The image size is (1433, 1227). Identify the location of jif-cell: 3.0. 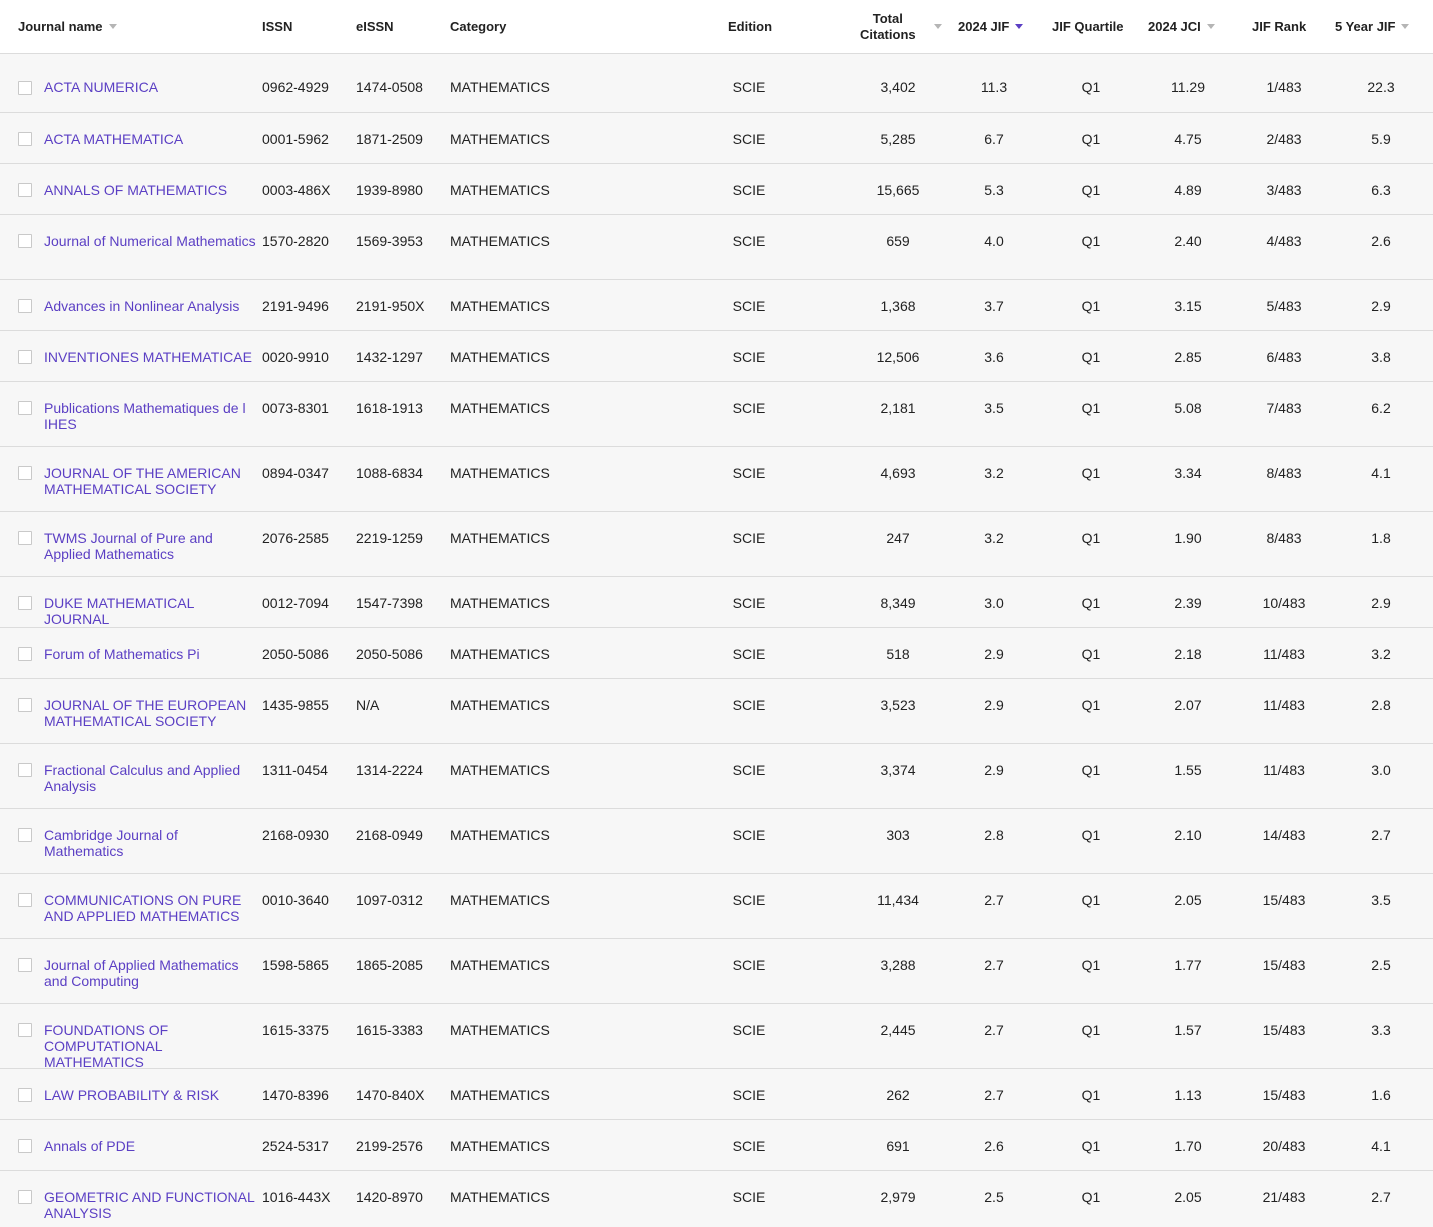
(994, 603).